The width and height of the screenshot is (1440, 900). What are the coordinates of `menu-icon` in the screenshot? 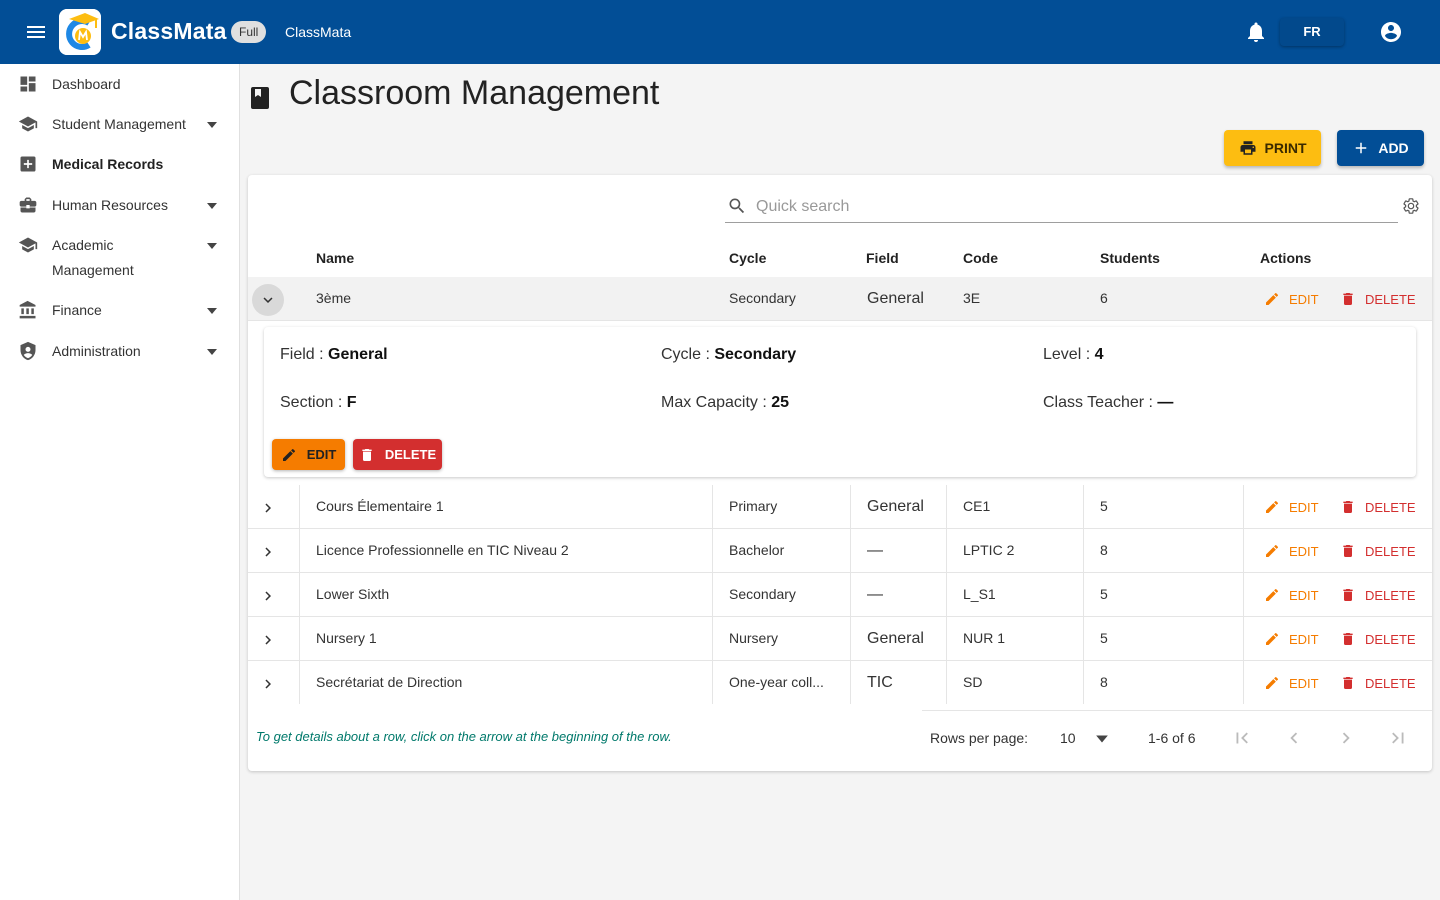 It's located at (36, 32).